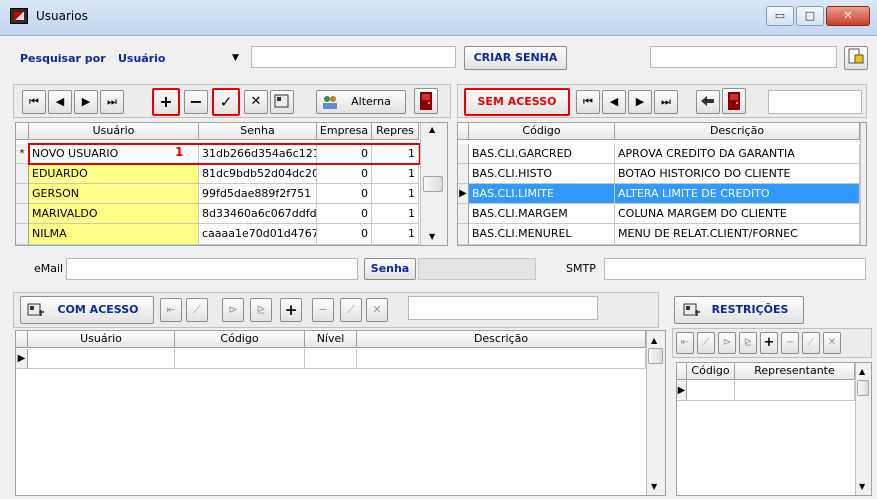  Describe the element at coordinates (114, 214) in the screenshot. I see `table-row-usuario: MARIVALDO` at that location.